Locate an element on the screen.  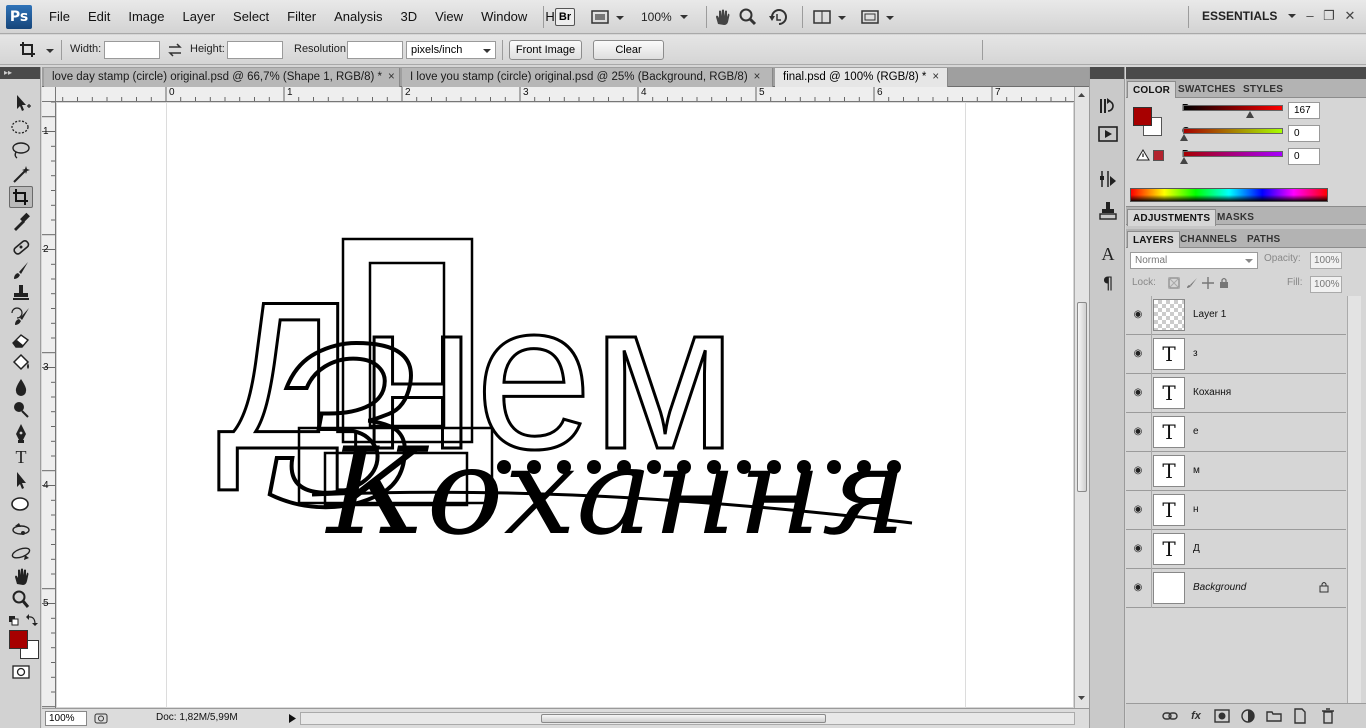
out-of-gamut-warning is located at coordinates (1143, 155).